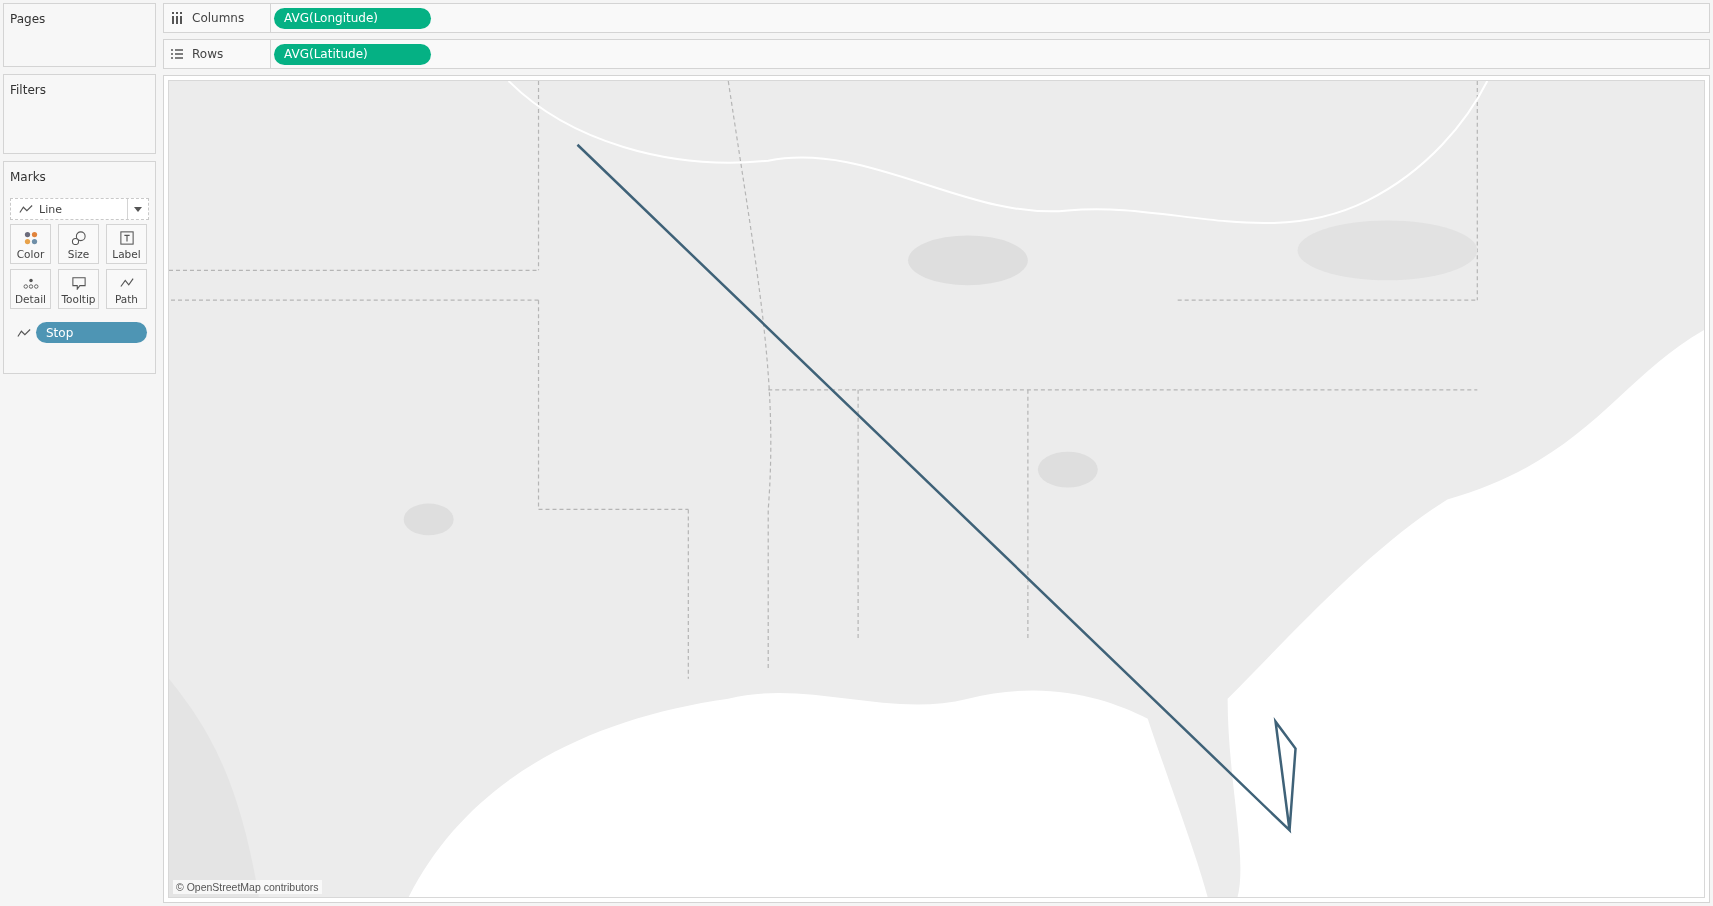 Image resolution: width=1713 pixels, height=906 pixels. I want to click on tooltip-card-button: Tooltip, so click(78, 289).